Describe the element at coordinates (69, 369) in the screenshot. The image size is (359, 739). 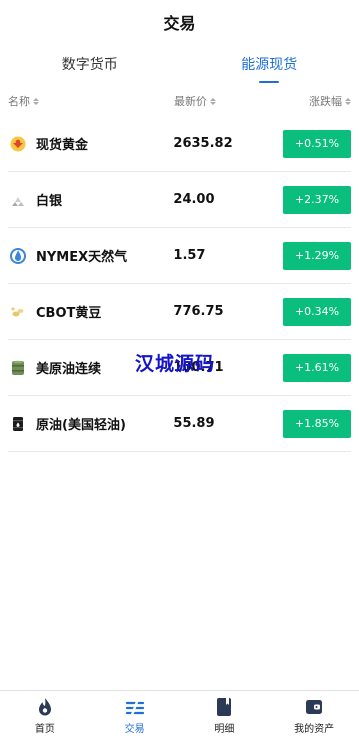
I see `product-name: 美原油连续` at that location.